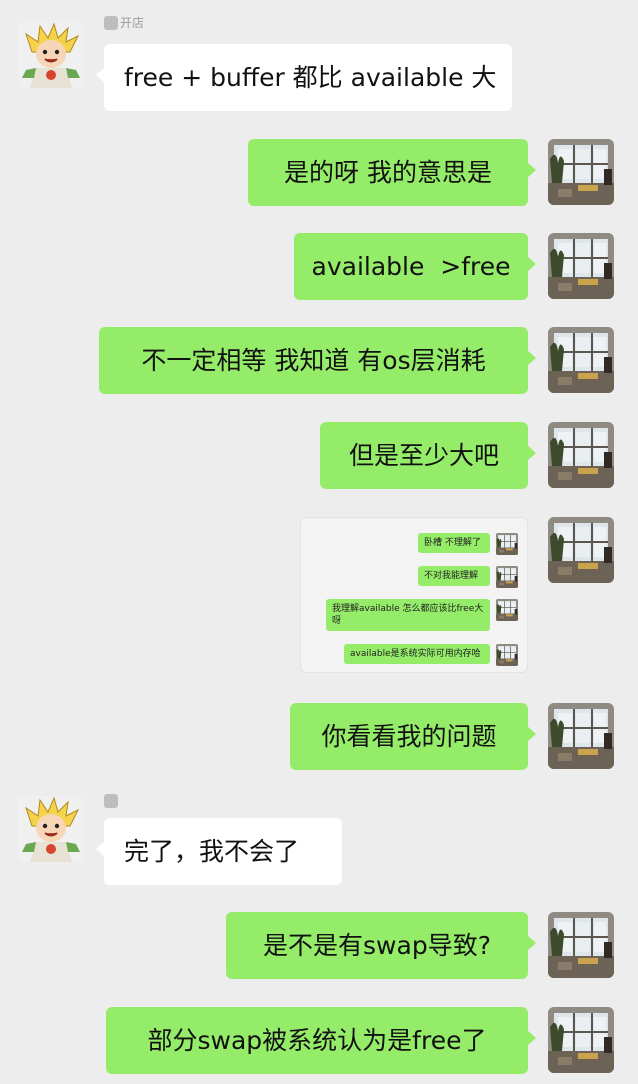  I want to click on message-bubble-outgoing: available >free, so click(415, 266).